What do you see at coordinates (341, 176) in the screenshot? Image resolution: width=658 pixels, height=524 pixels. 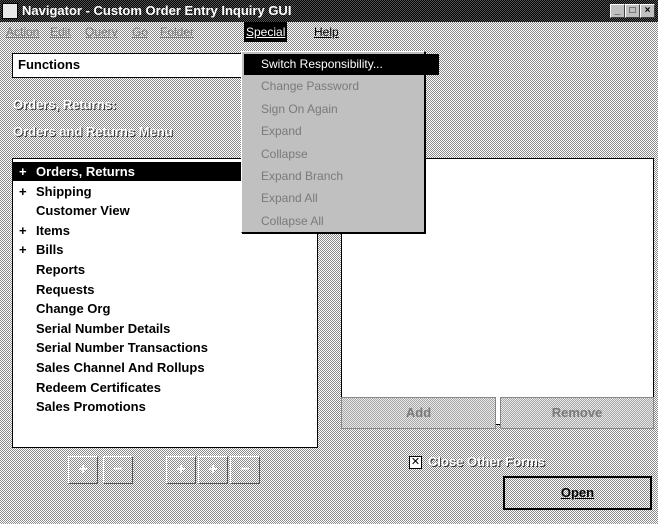 I see `special-menu-item: Expand Branch` at bounding box center [341, 176].